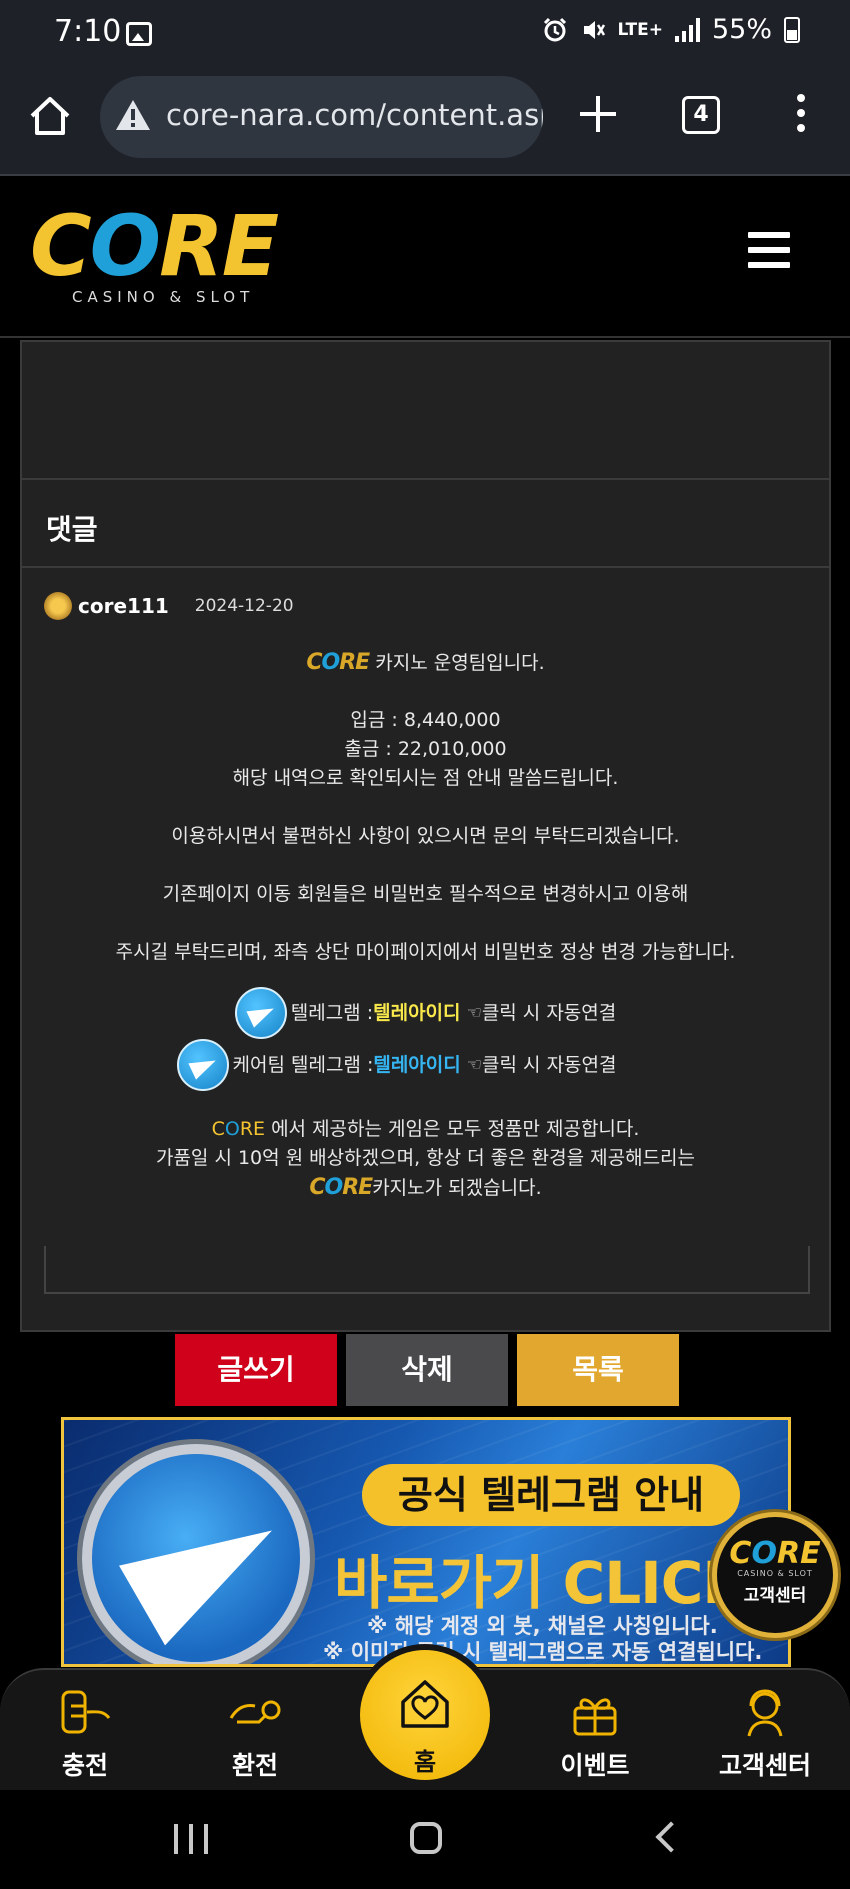  I want to click on genuine-line: CORE 에서 제공하는 게임은 모두 정품만 제공합니다., so click(425, 1129).